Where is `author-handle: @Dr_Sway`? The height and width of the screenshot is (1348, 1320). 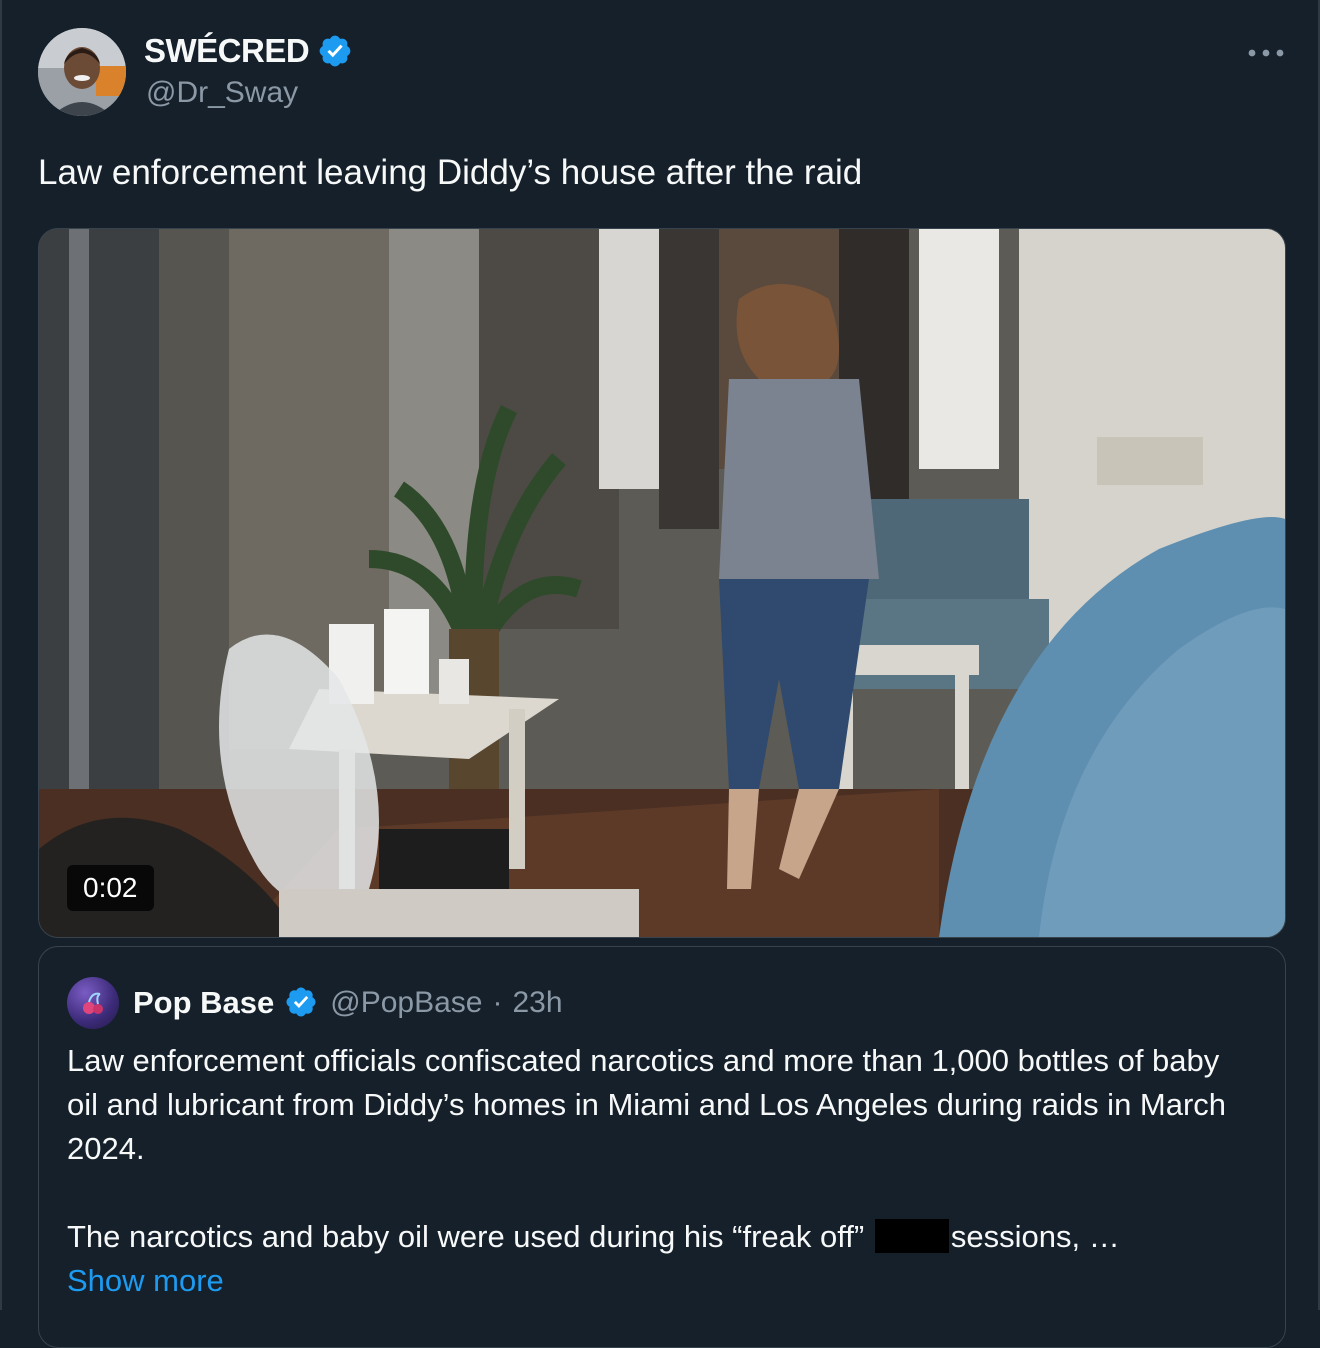 author-handle: @Dr_Sway is located at coordinates (222, 93).